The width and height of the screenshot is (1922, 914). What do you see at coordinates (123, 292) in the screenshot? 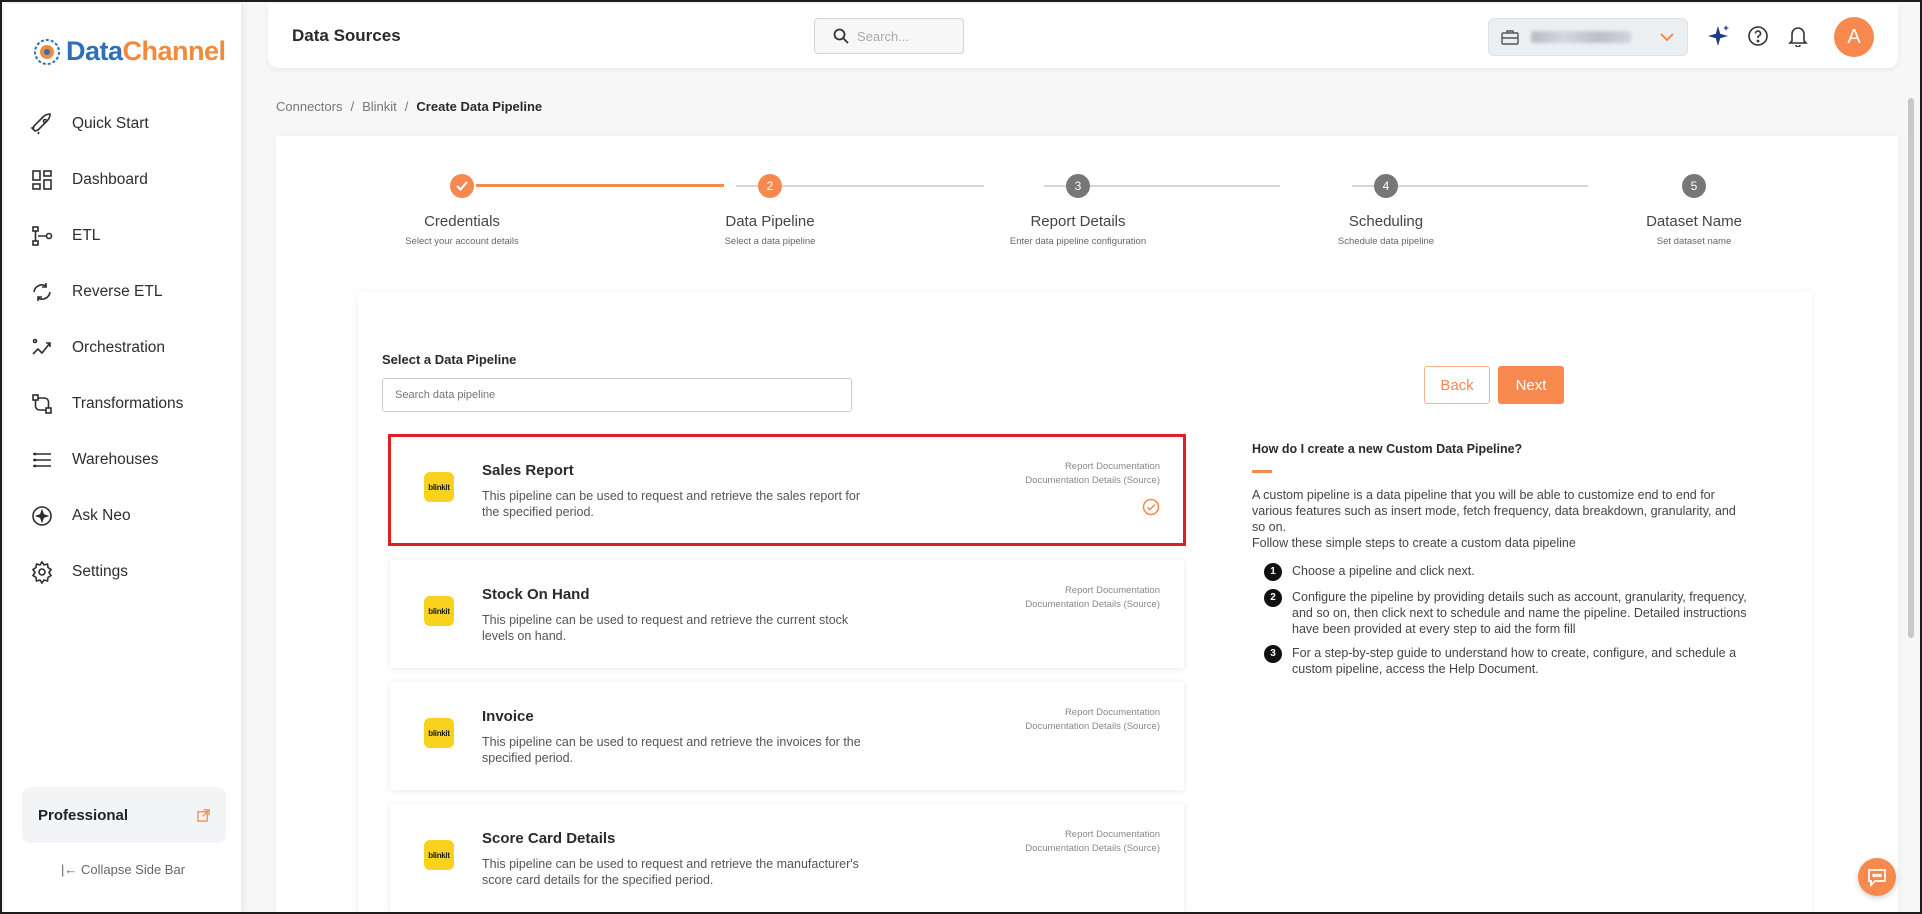
I see `sidebar-item-reverse-etl: Reverse ETL` at bounding box center [123, 292].